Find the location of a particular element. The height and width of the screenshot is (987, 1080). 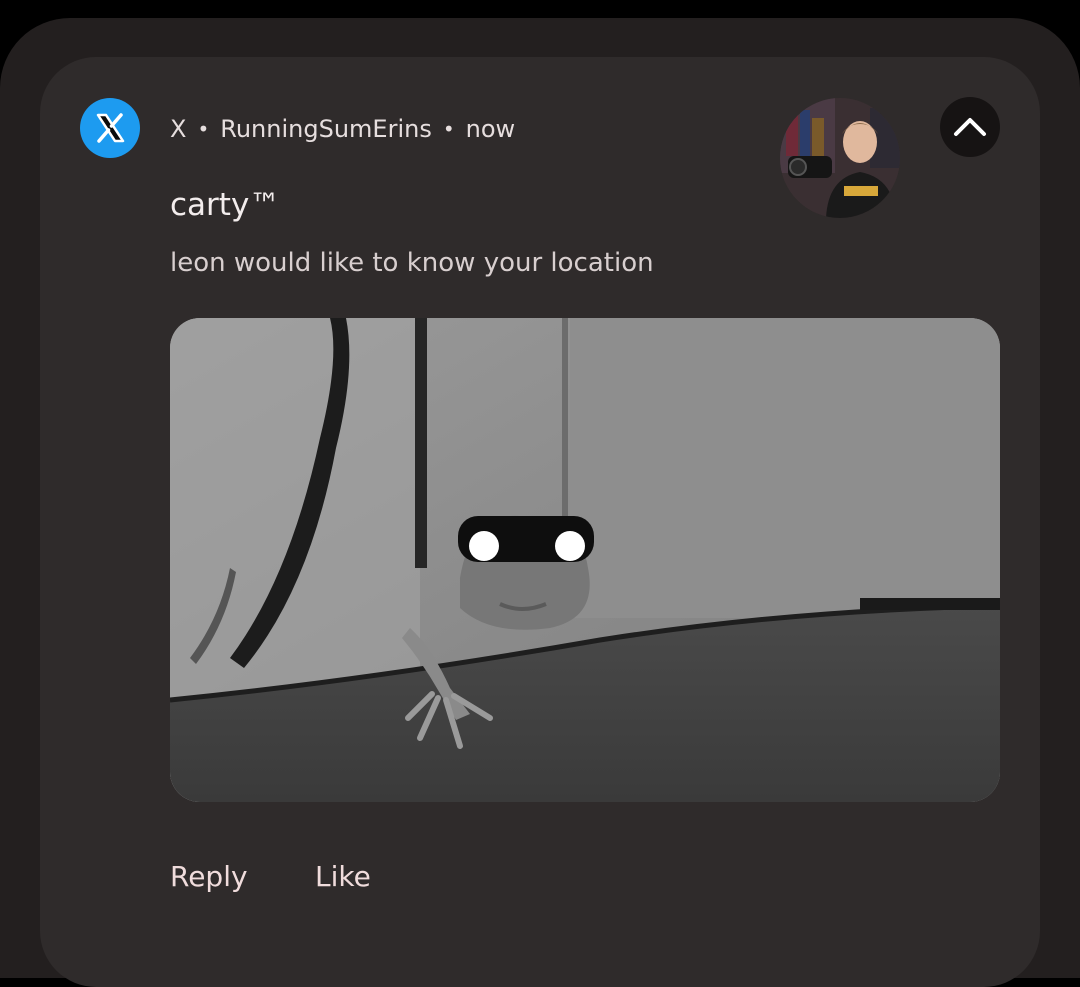

like-button: Like is located at coordinates (343, 876).